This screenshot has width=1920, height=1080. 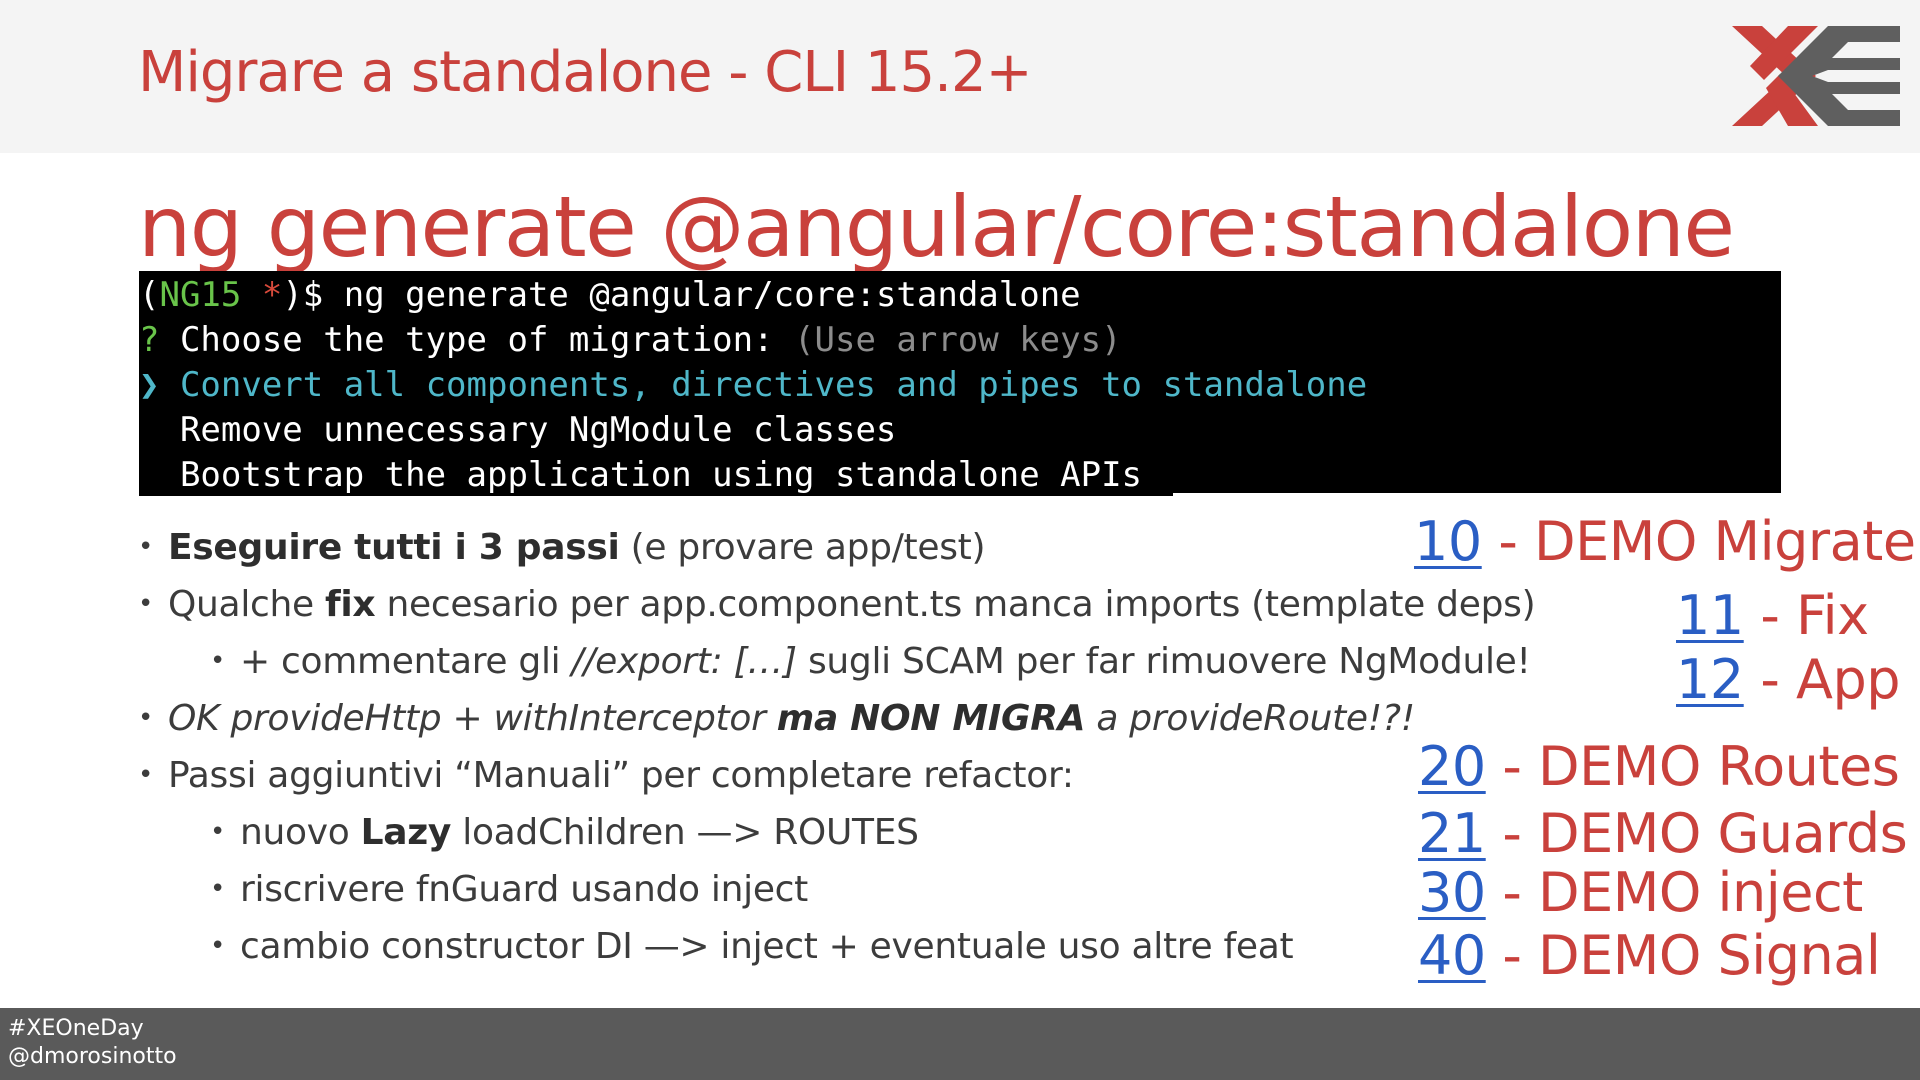 What do you see at coordinates (517, 430) in the screenshot?
I see `terminal-option: Remove unnecessary NgModule classes` at bounding box center [517, 430].